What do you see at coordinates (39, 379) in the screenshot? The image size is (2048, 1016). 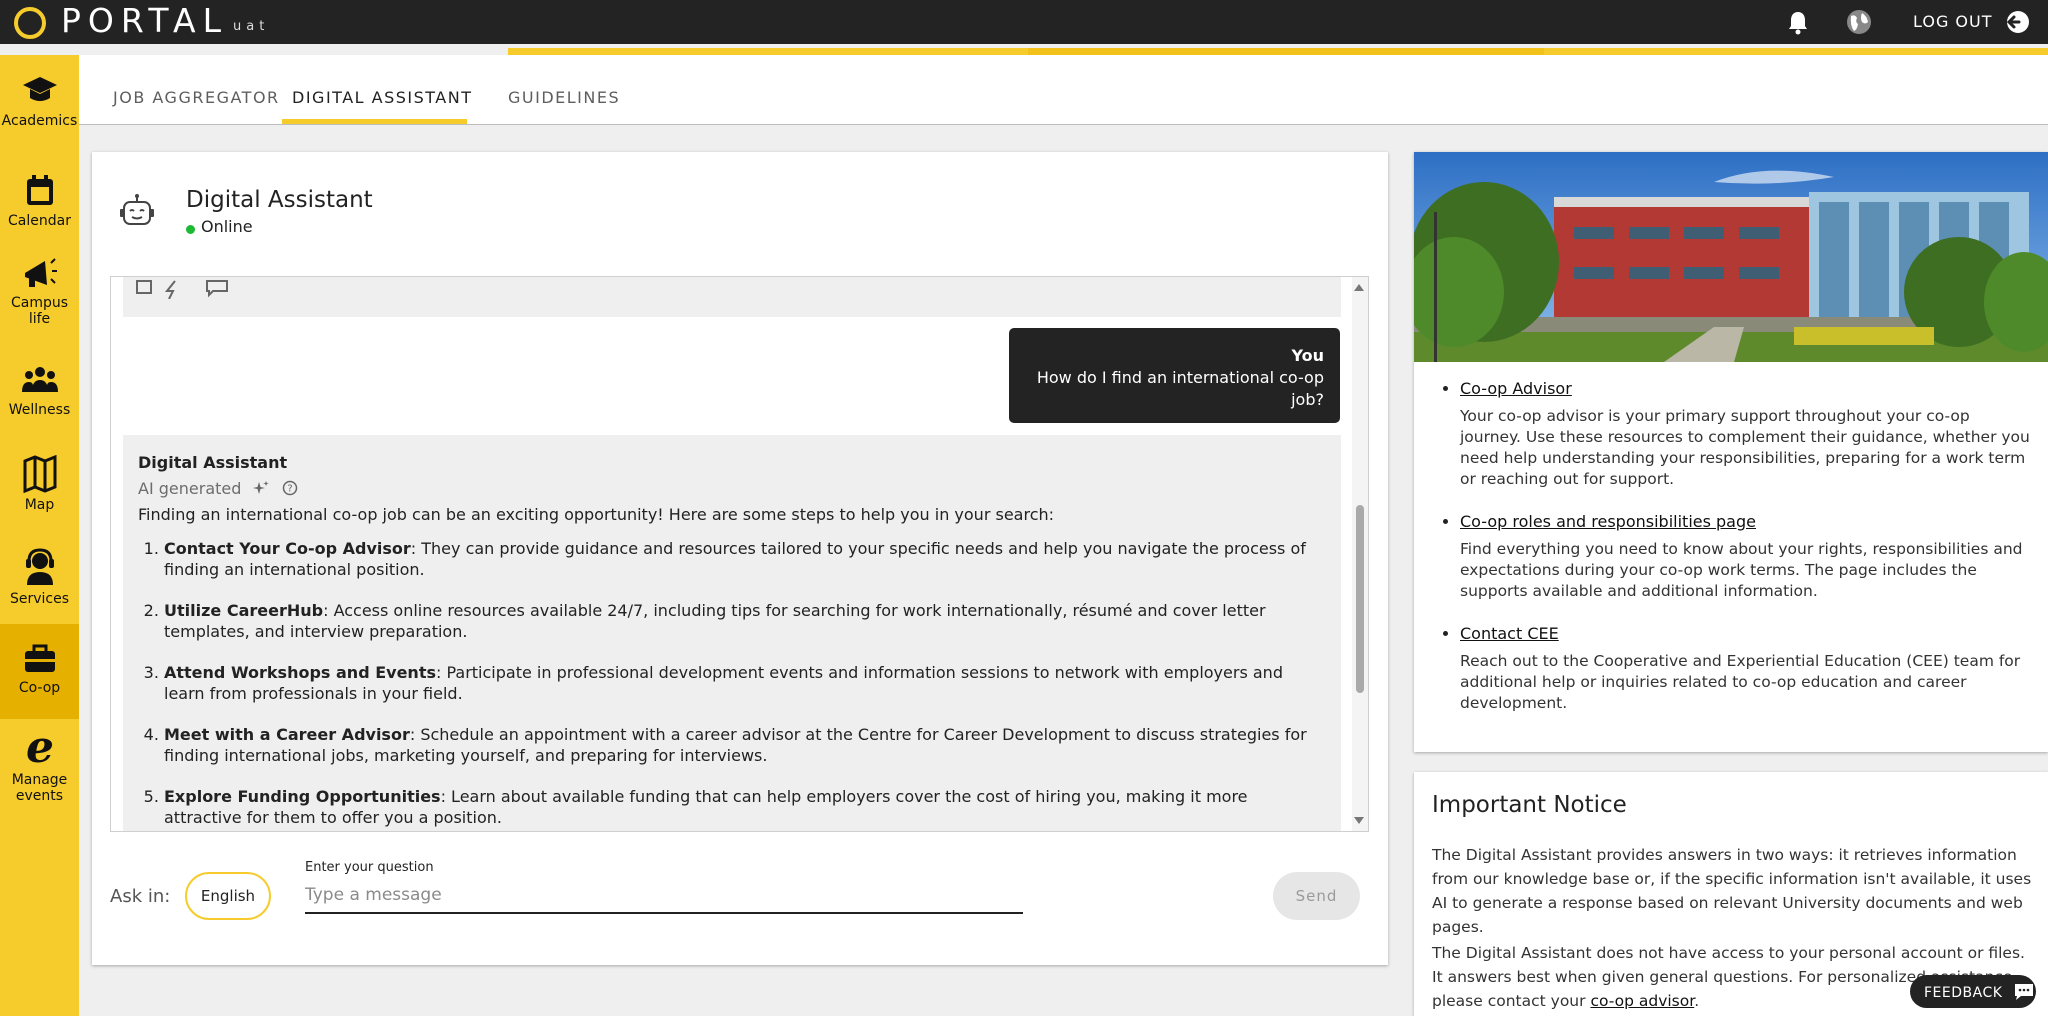 I see `people-icon` at bounding box center [39, 379].